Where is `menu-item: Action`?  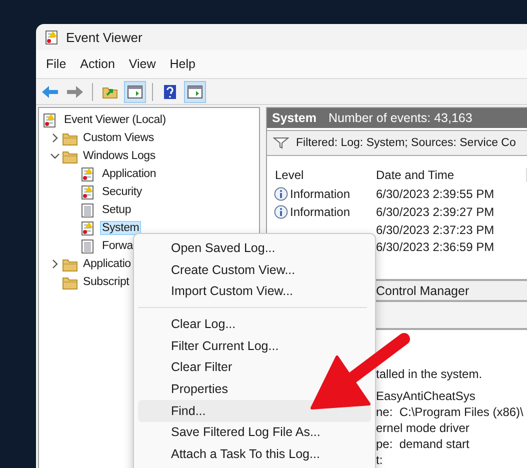 menu-item: Action is located at coordinates (97, 64).